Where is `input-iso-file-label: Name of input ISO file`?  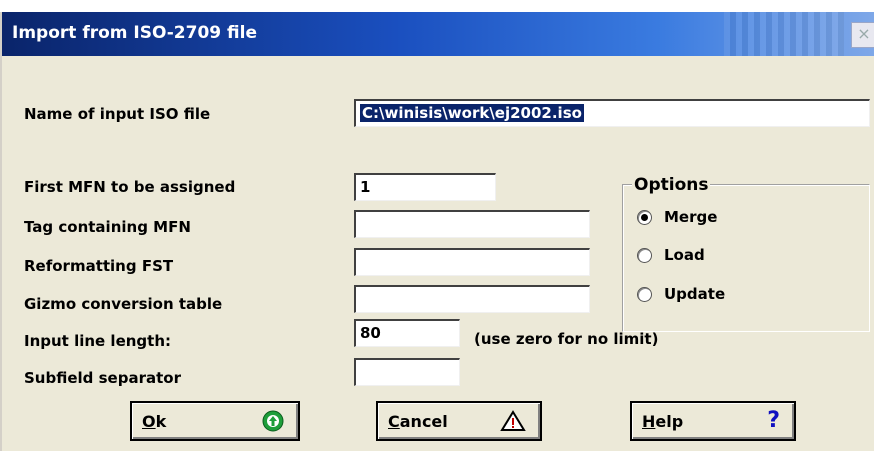 input-iso-file-label: Name of input ISO file is located at coordinates (117, 114).